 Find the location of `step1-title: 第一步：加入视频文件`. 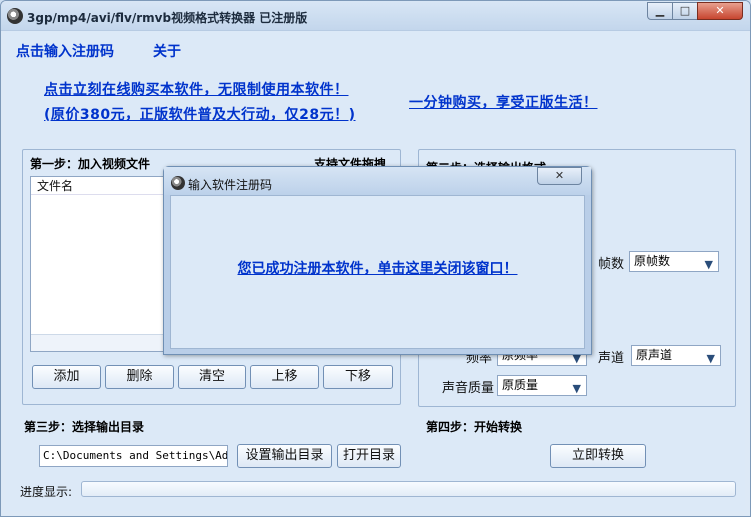

step1-title: 第一步：加入视频文件 is located at coordinates (90, 163).